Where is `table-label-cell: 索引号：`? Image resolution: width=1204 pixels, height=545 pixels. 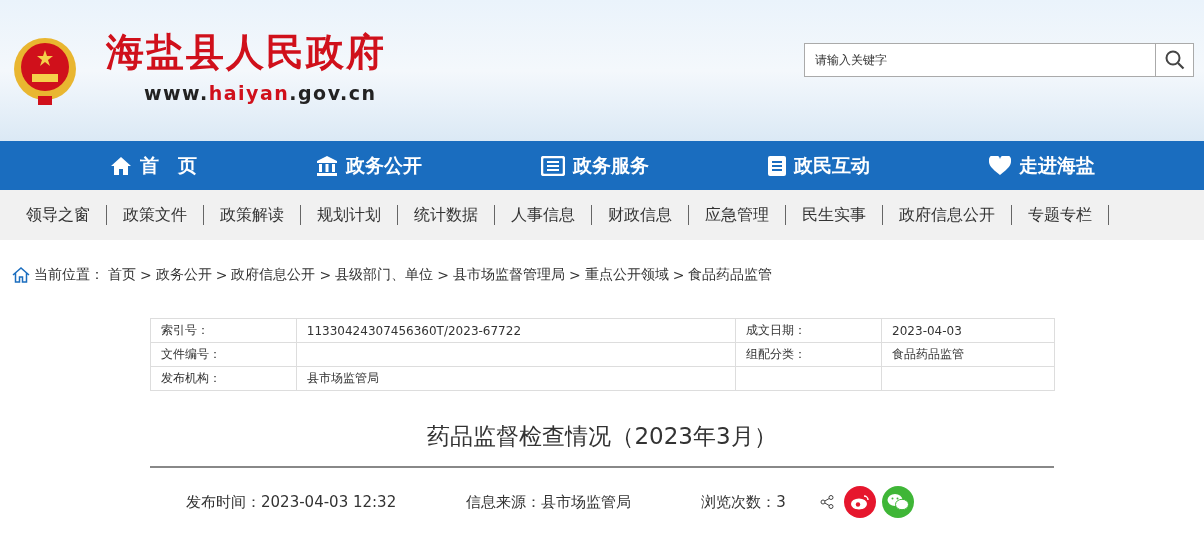 table-label-cell: 索引号： is located at coordinates (223, 330).